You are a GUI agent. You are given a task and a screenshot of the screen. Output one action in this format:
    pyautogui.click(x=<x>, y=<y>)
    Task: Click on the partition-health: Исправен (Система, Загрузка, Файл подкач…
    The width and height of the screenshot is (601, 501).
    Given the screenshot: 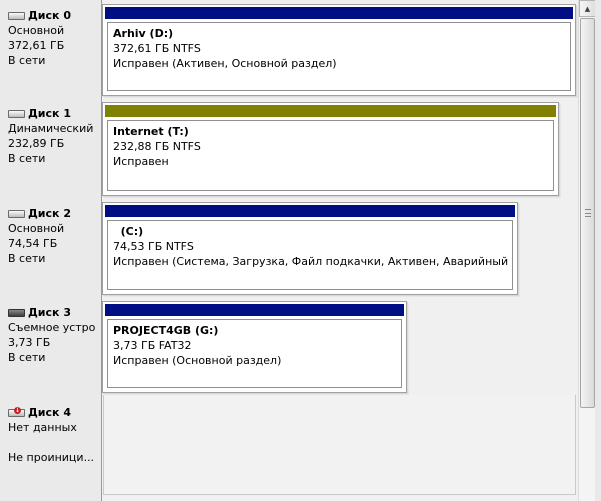 What is the action you would take?
    pyautogui.click(x=313, y=261)
    